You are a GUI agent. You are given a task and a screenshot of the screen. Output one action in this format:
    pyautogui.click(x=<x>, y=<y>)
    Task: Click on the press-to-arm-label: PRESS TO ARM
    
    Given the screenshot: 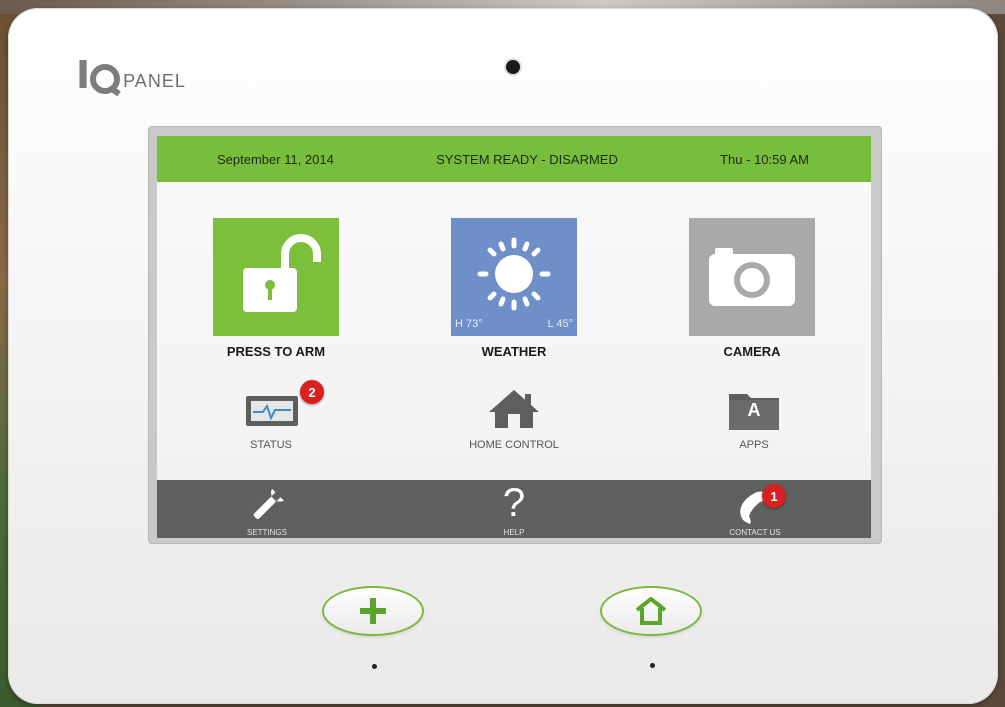 What is the action you would take?
    pyautogui.click(x=276, y=351)
    